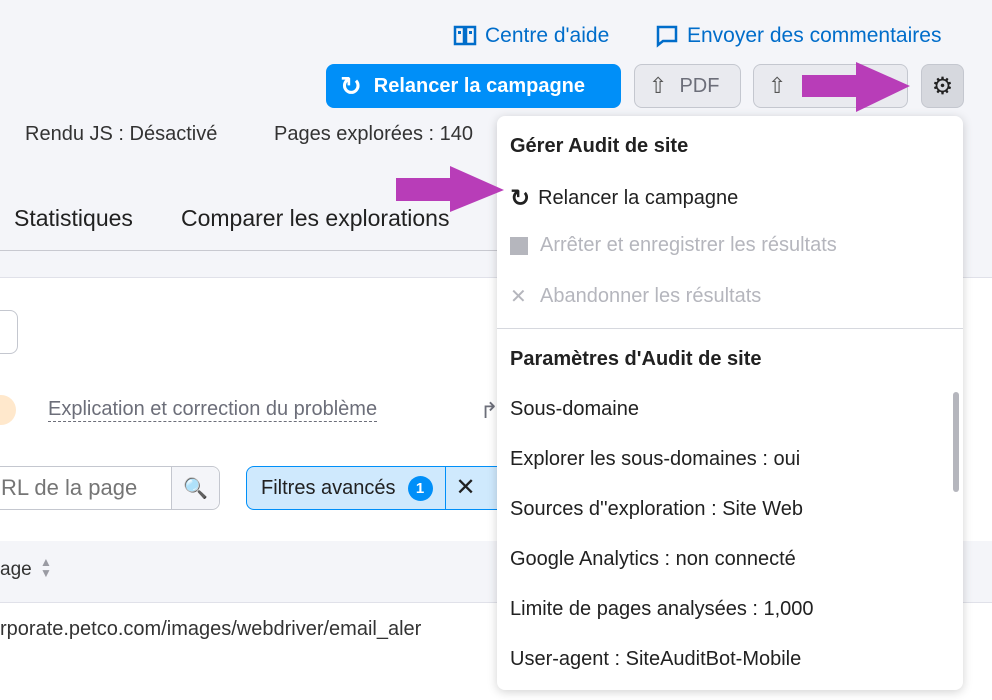  I want to click on stop-icon, so click(519, 245).